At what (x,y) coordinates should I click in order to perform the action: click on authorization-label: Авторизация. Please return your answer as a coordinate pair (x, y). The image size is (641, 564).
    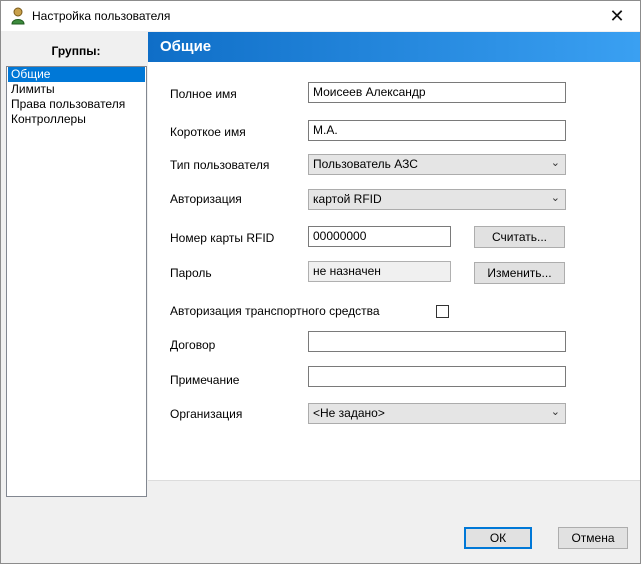
    Looking at the image, I should click on (206, 199).